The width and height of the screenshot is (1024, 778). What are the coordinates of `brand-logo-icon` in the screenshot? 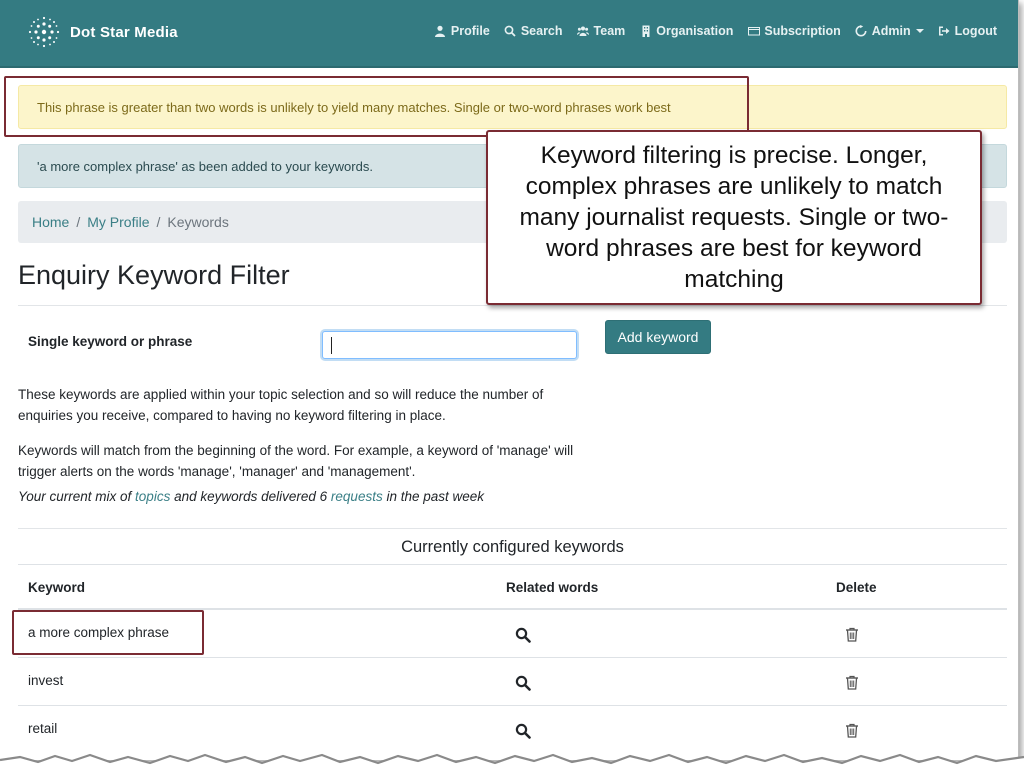 It's located at (44, 32).